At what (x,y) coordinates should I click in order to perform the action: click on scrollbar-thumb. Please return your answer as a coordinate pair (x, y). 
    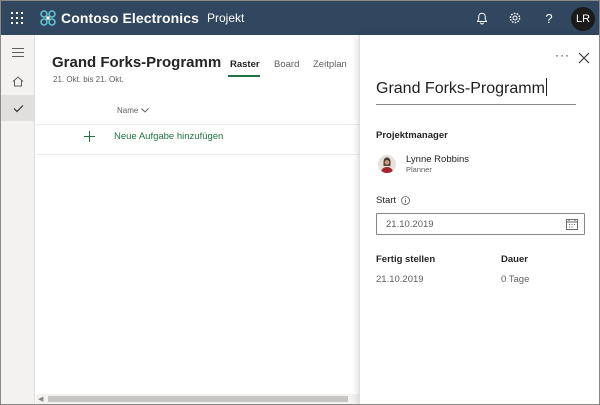
    Looking at the image, I should click on (198, 399).